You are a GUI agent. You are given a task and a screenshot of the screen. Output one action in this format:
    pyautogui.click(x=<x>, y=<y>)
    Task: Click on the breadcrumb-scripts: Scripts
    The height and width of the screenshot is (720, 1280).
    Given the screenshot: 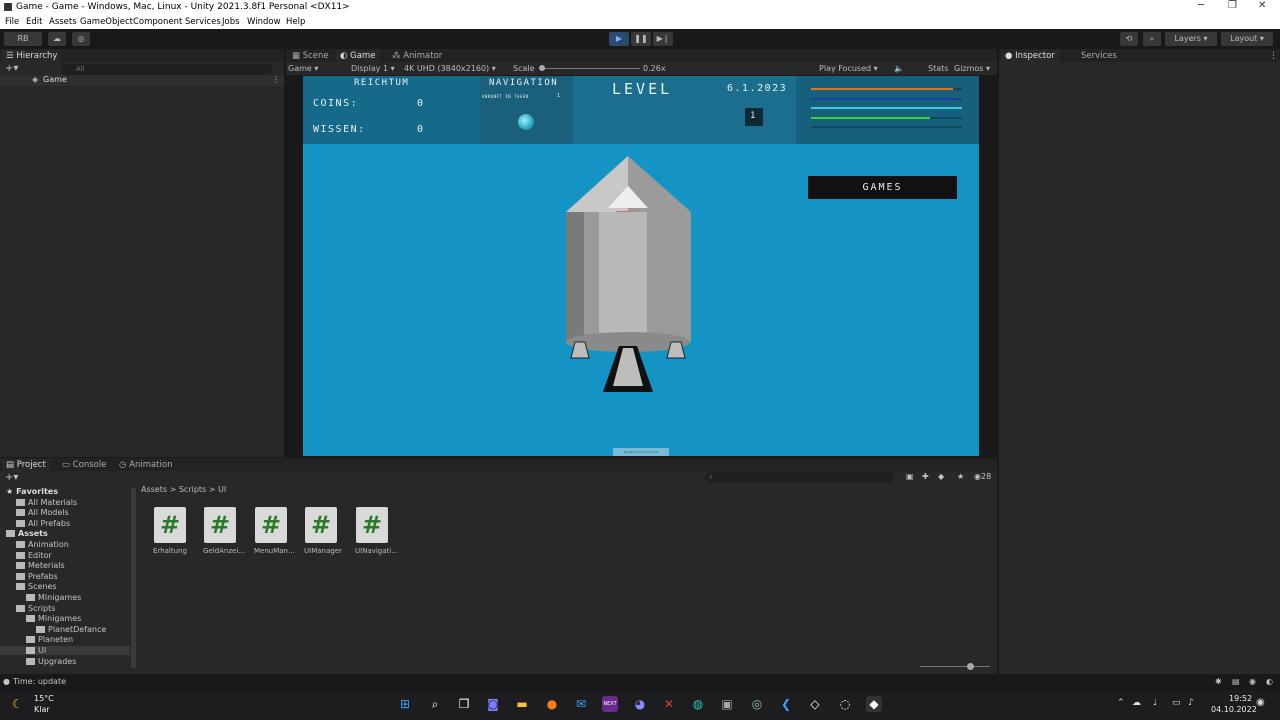 What is the action you would take?
    pyautogui.click(x=192, y=489)
    